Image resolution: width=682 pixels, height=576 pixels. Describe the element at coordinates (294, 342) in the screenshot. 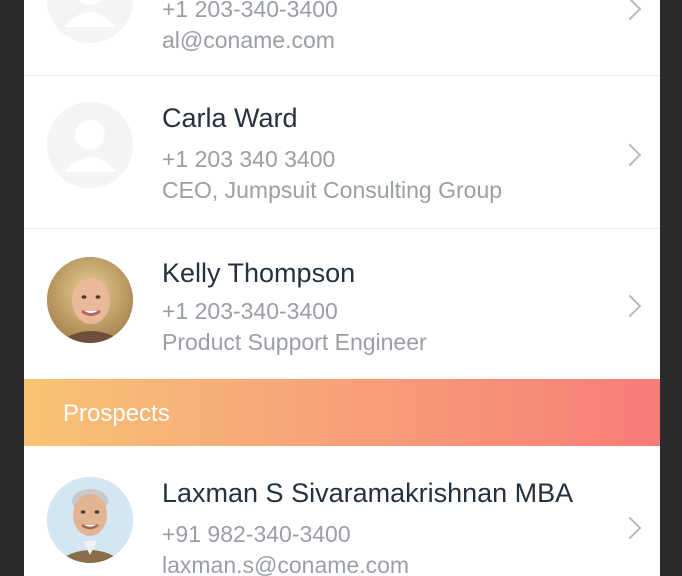

I see `contact-title: Product Support Engineer` at that location.